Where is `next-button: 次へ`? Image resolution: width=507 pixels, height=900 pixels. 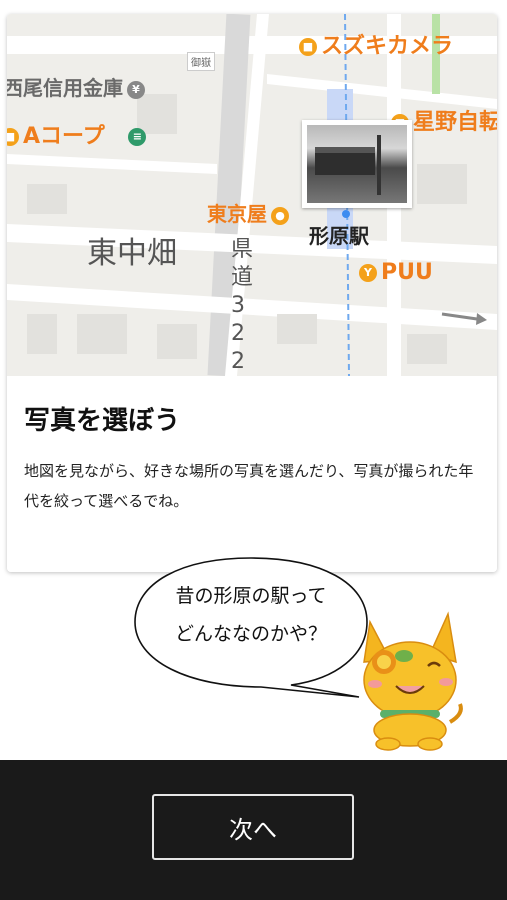 next-button: 次へ is located at coordinates (253, 827).